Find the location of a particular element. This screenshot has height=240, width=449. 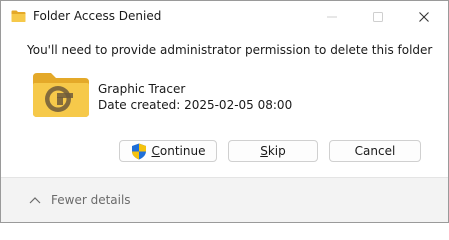

folder-name: Graphic Tracer is located at coordinates (142, 89).